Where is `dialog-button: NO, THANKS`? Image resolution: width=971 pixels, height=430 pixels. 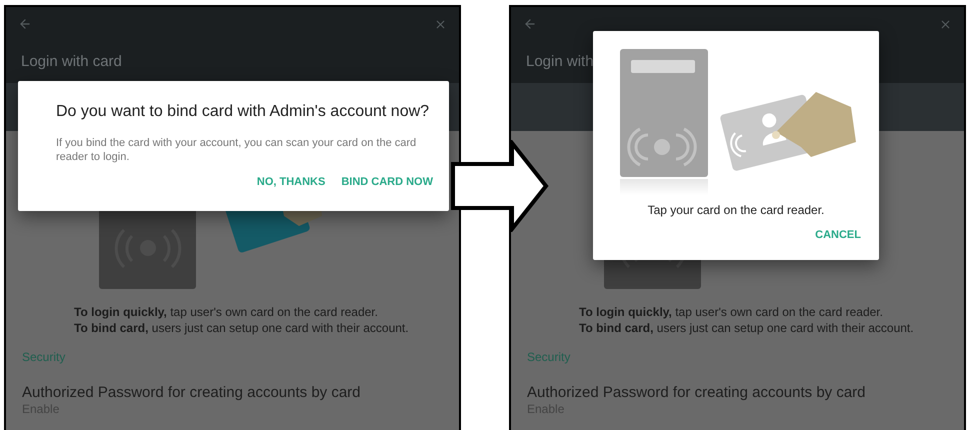 dialog-button: NO, THANKS is located at coordinates (291, 182).